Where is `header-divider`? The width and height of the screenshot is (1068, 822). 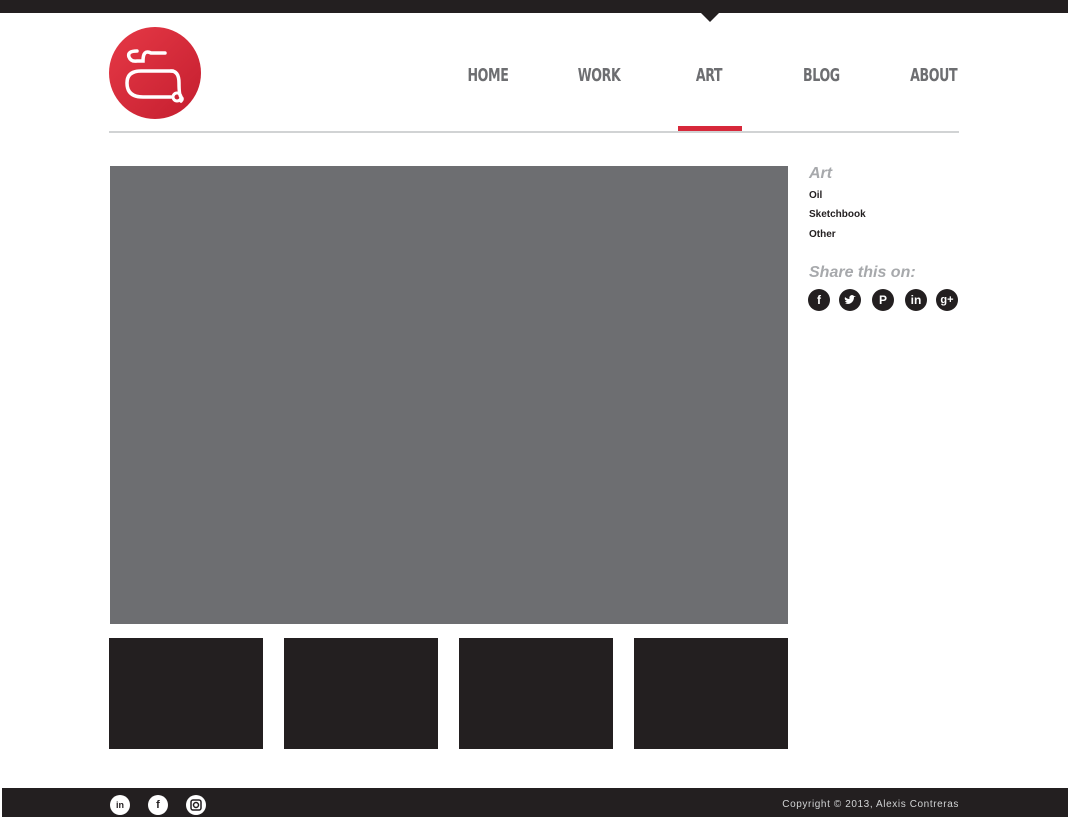
header-divider is located at coordinates (534, 132).